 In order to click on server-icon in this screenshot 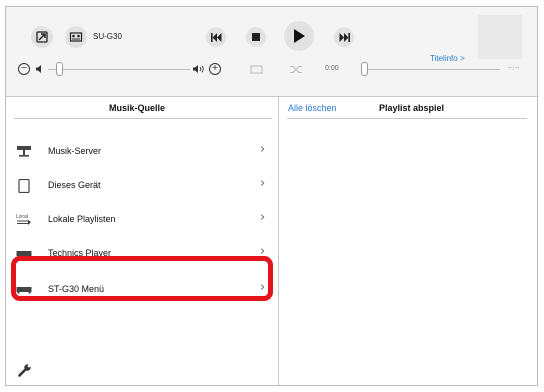, I will do `click(24, 151)`.